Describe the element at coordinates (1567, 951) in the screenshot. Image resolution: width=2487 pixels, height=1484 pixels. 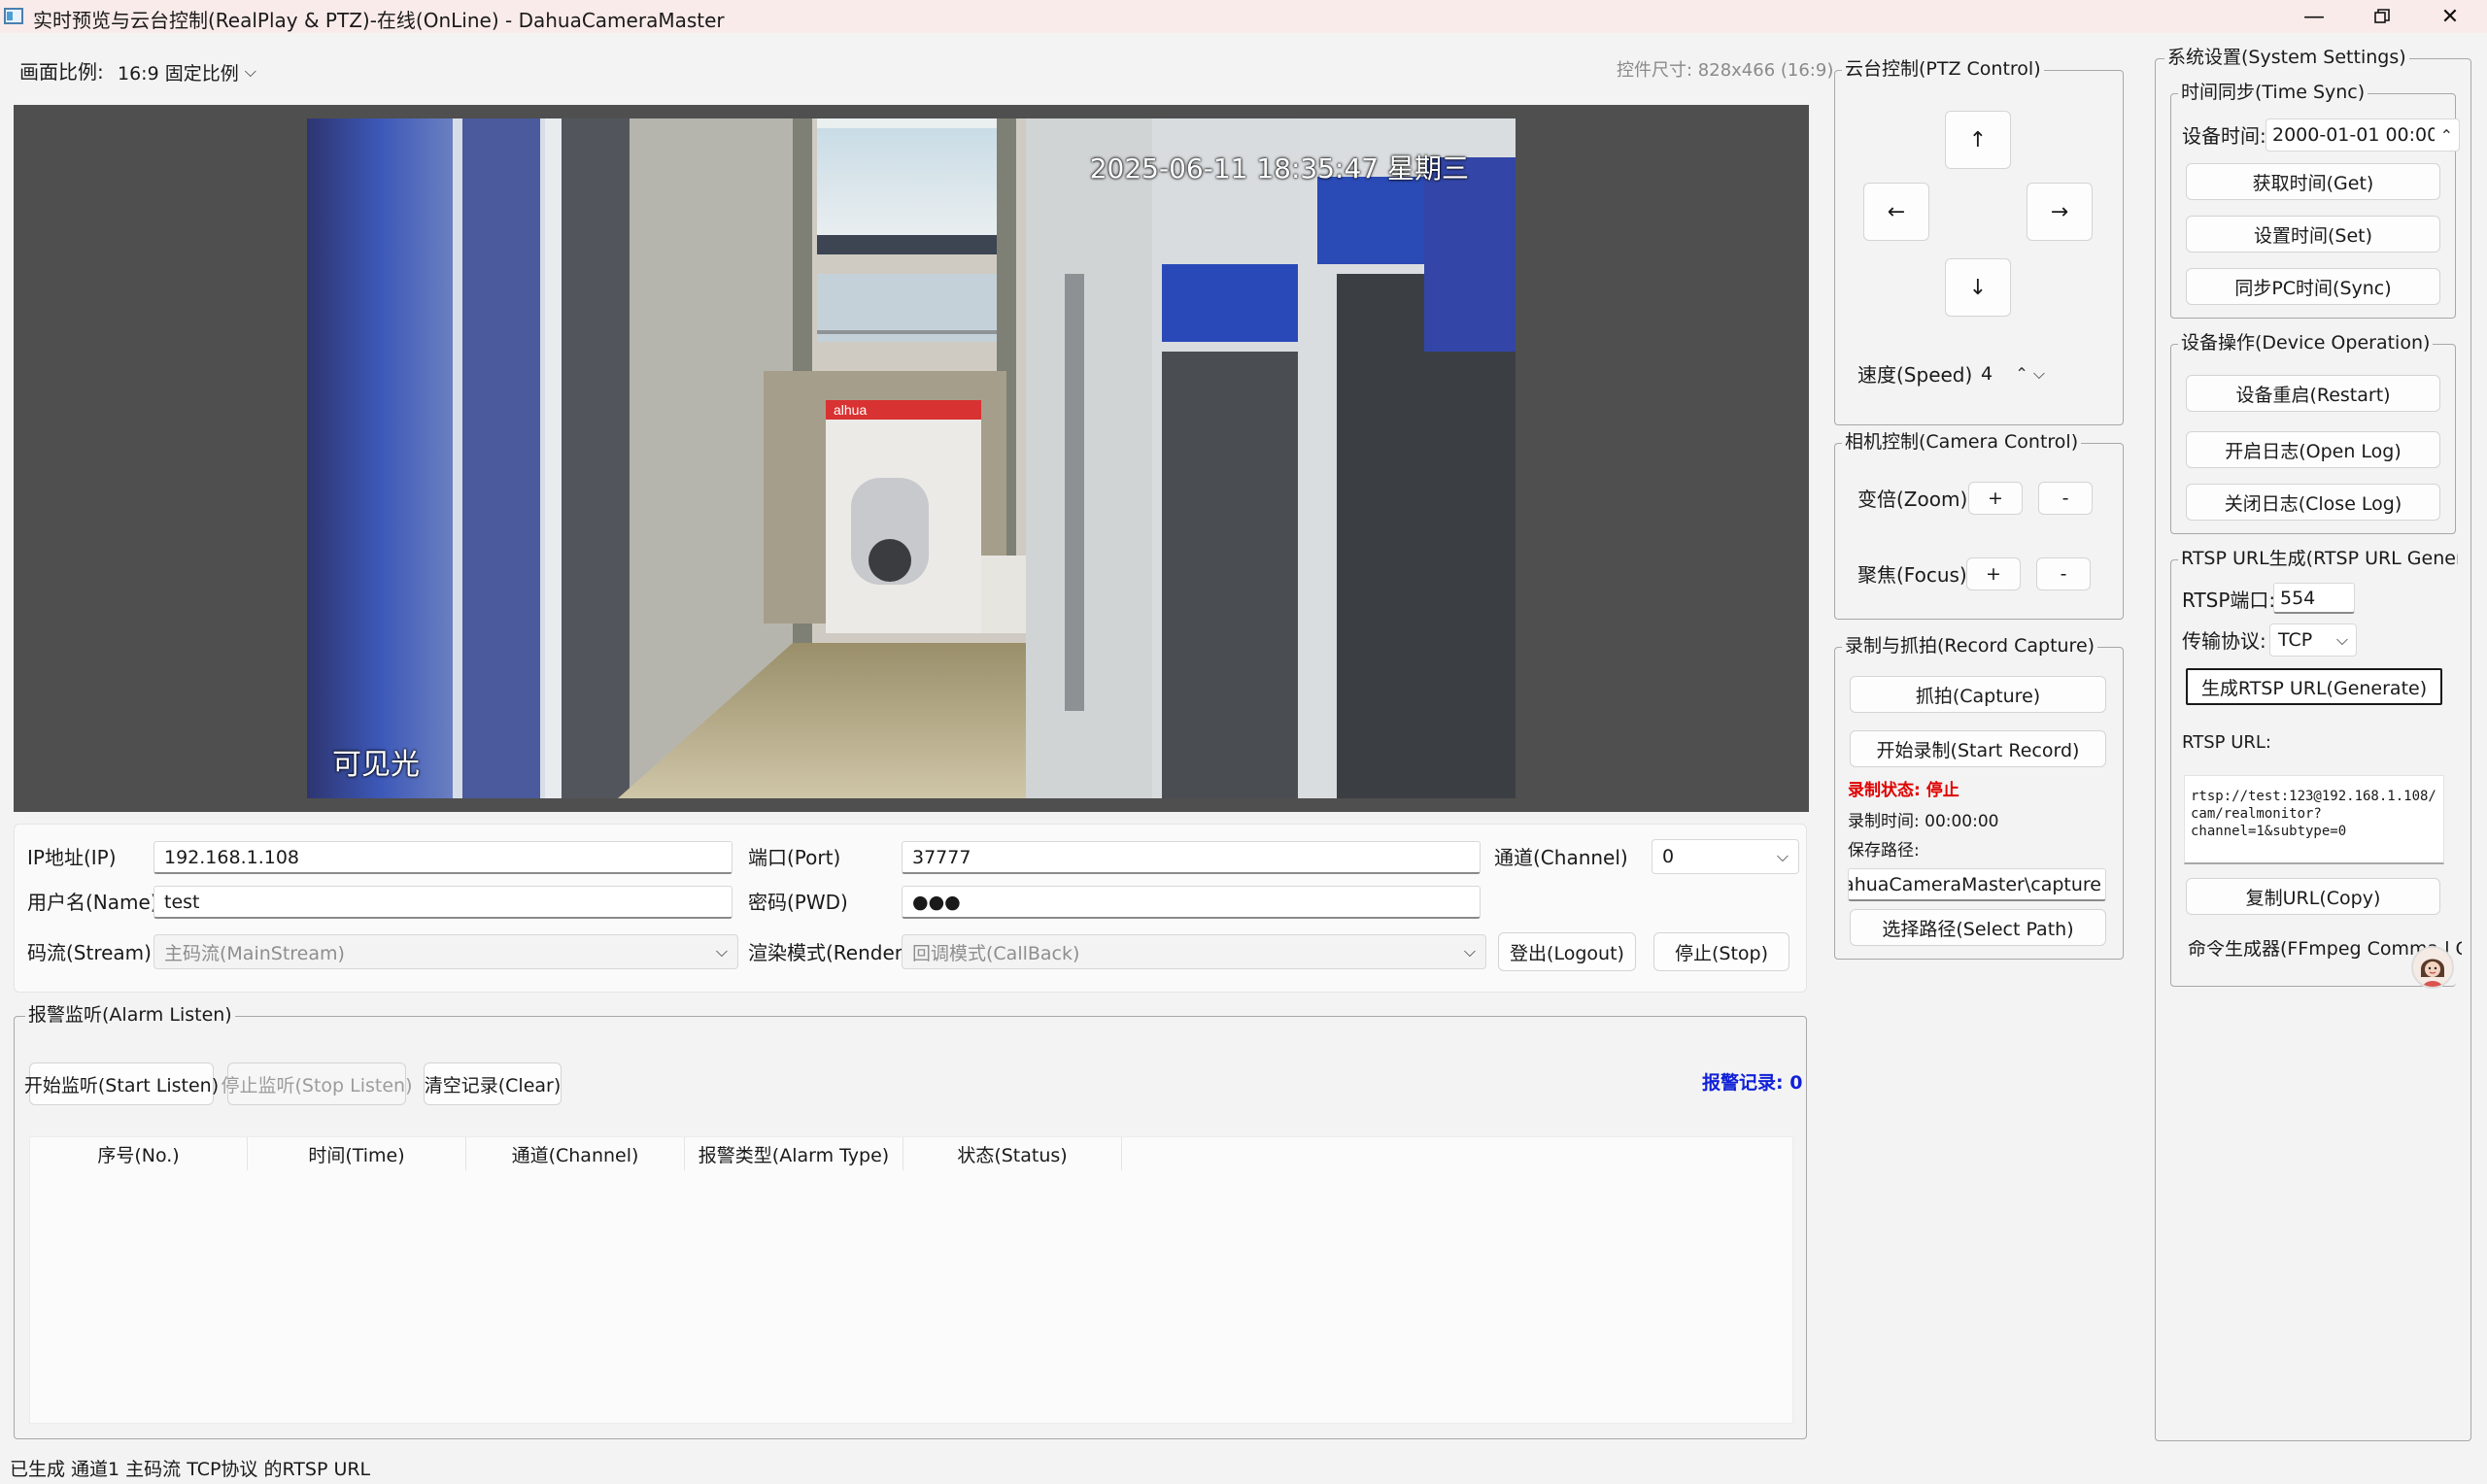
I see `logout-button: 登出(Logout)` at that location.